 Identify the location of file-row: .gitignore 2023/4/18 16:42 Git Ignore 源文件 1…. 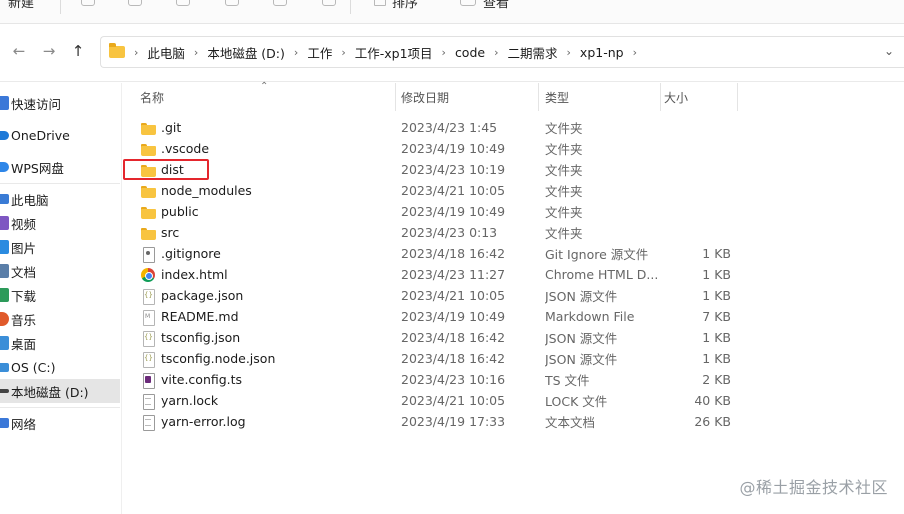
(513, 253).